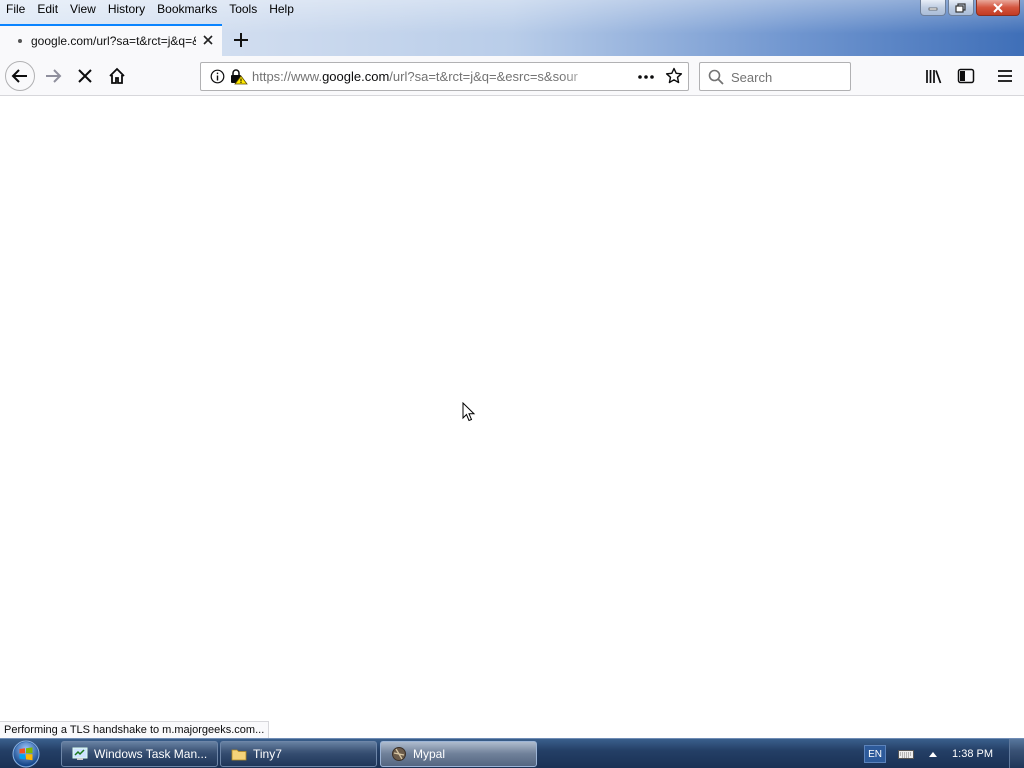 The width and height of the screenshot is (1024, 768). Describe the element at coordinates (15, 9) in the screenshot. I see `menu-file: File` at that location.